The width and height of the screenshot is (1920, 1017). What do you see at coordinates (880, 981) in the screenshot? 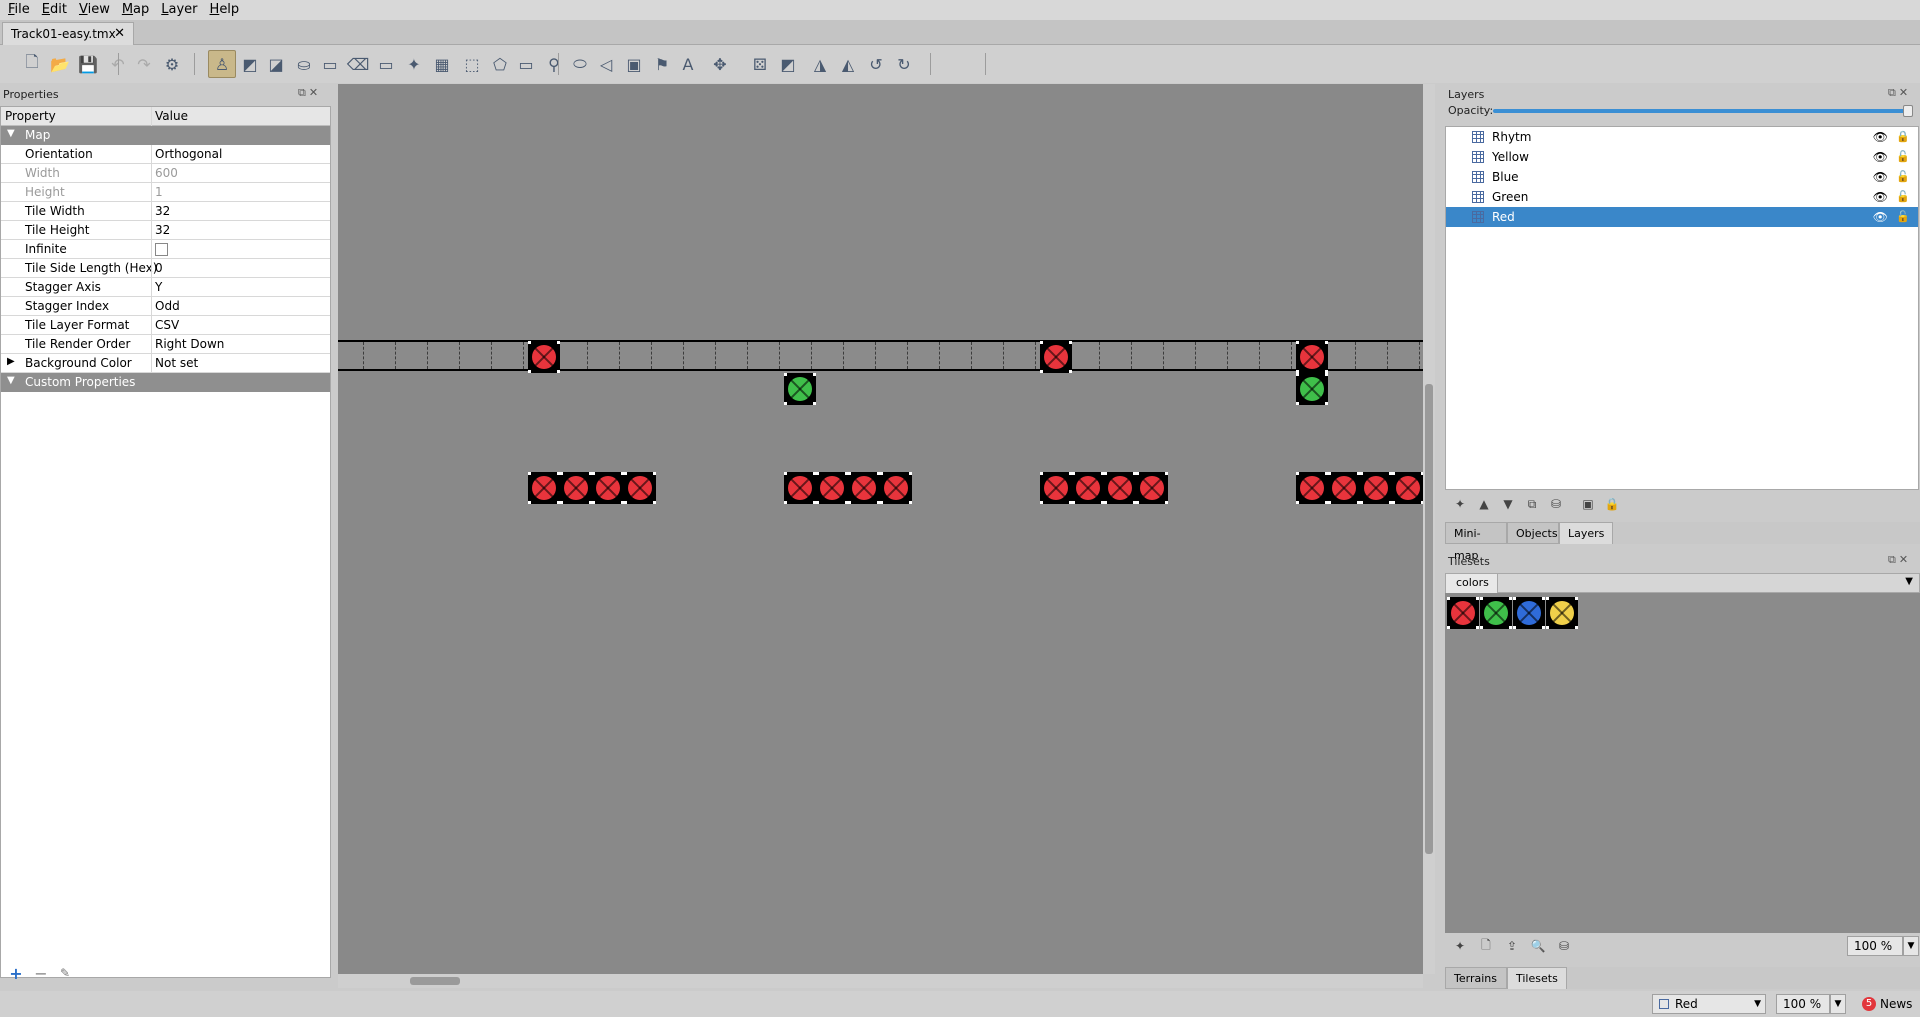
I see `map-horizontal-scrollbar` at bounding box center [880, 981].